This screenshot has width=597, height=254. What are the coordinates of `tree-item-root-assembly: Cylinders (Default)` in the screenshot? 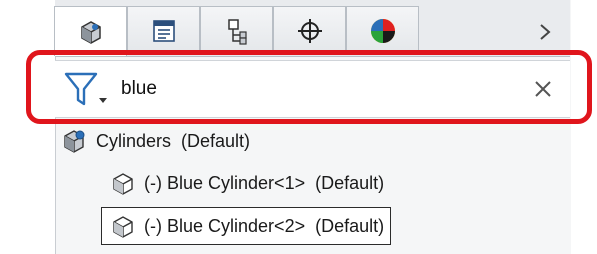 It's located at (155, 141).